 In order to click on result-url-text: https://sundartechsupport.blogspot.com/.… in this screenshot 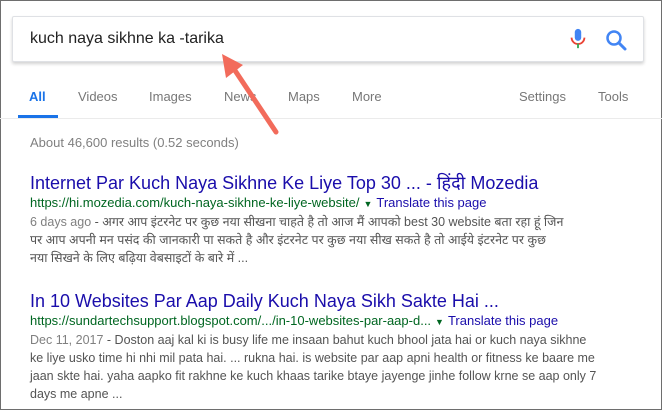, I will do `click(231, 320)`.